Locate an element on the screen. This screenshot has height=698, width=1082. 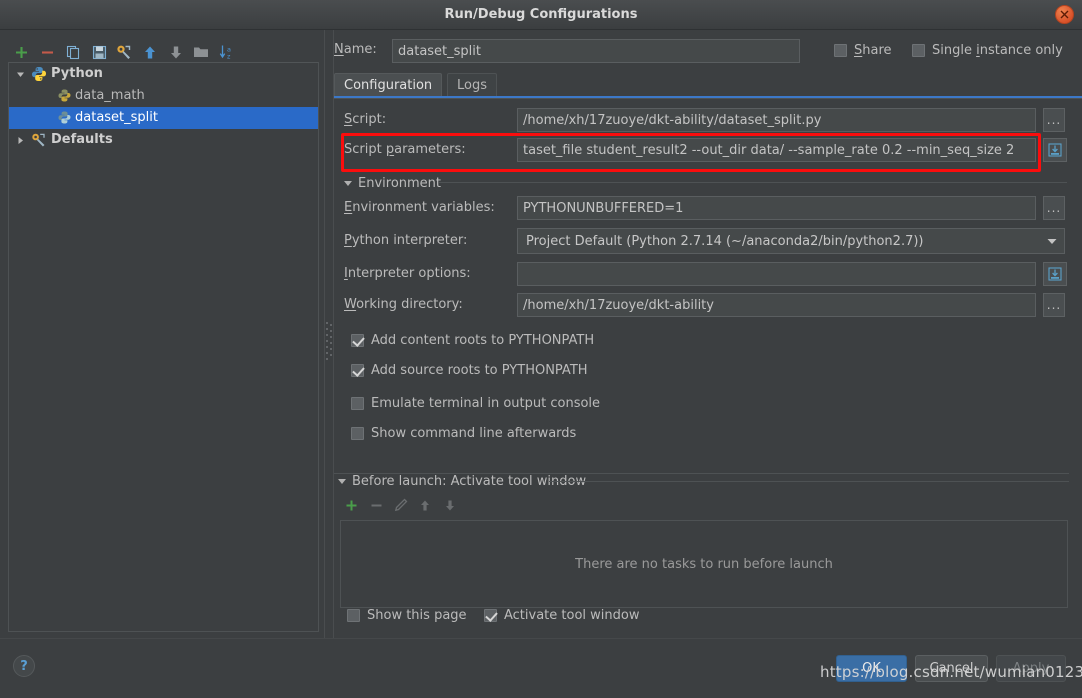
python-interpreter-label: Python interpreter: is located at coordinates (406, 240).